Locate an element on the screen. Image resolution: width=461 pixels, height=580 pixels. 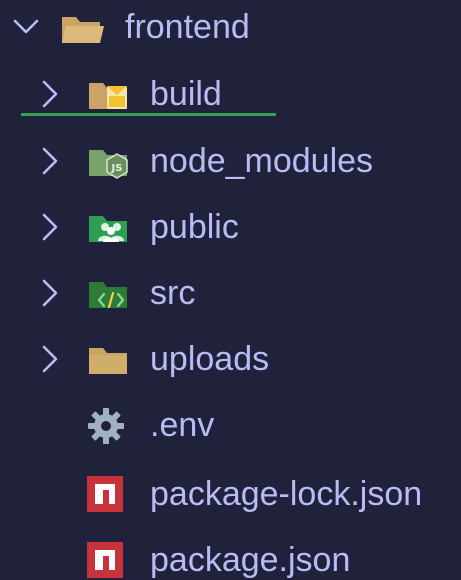
tree-item-package-lock-json: package-lock.json is located at coordinates (230, 493).